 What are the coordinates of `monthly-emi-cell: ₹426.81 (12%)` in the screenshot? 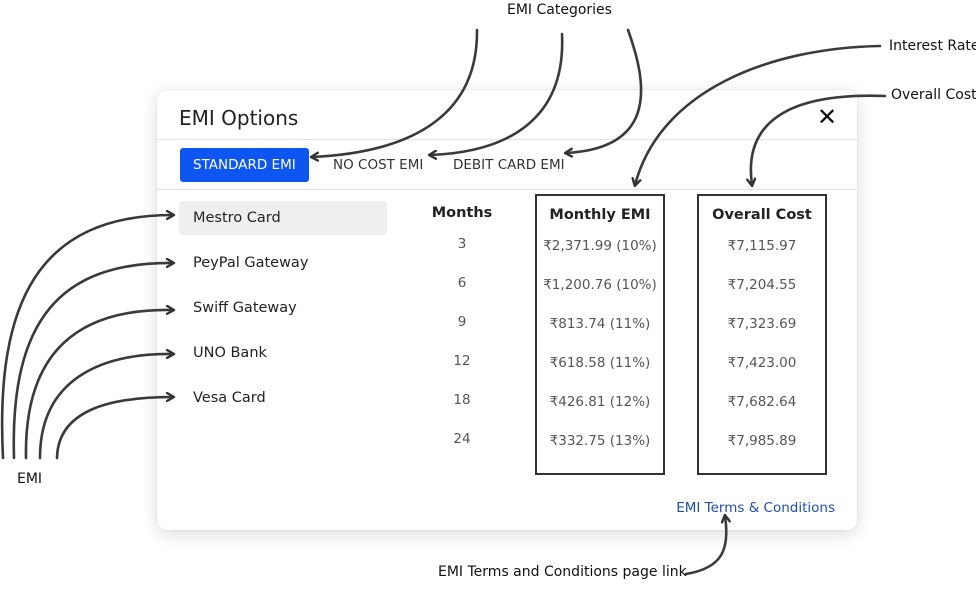 It's located at (600, 402).